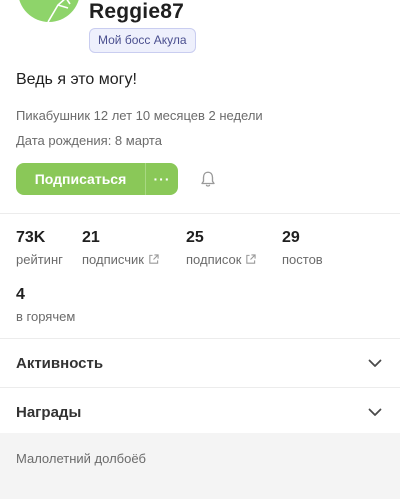 Image resolution: width=400 pixels, height=499 pixels. Describe the element at coordinates (81, 458) in the screenshot. I see `profile-note: Малолетний долбоёб` at that location.